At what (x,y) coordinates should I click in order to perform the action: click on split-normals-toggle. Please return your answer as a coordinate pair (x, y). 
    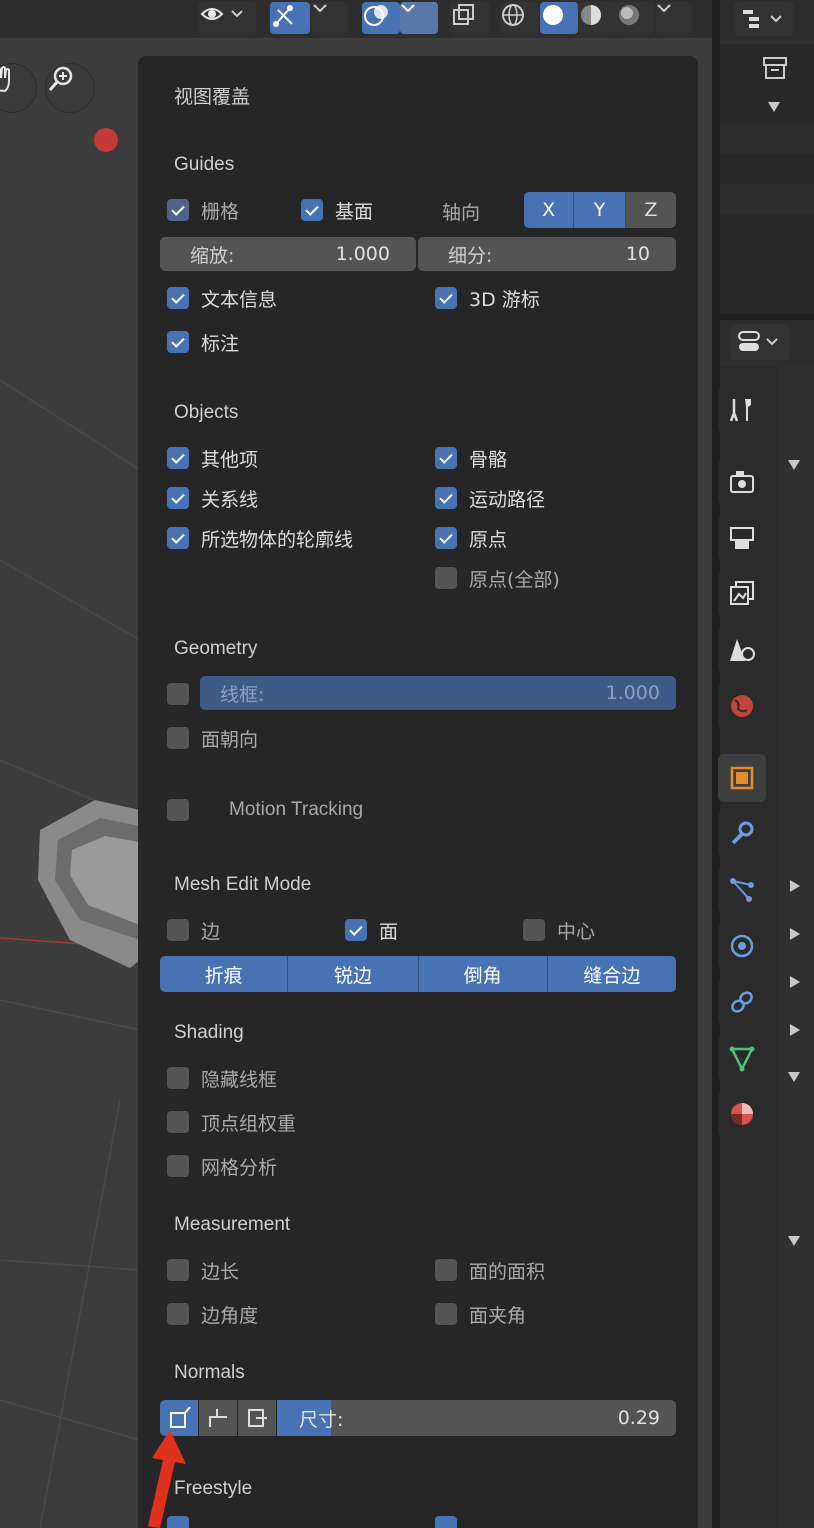
    Looking at the image, I should click on (218, 1418).